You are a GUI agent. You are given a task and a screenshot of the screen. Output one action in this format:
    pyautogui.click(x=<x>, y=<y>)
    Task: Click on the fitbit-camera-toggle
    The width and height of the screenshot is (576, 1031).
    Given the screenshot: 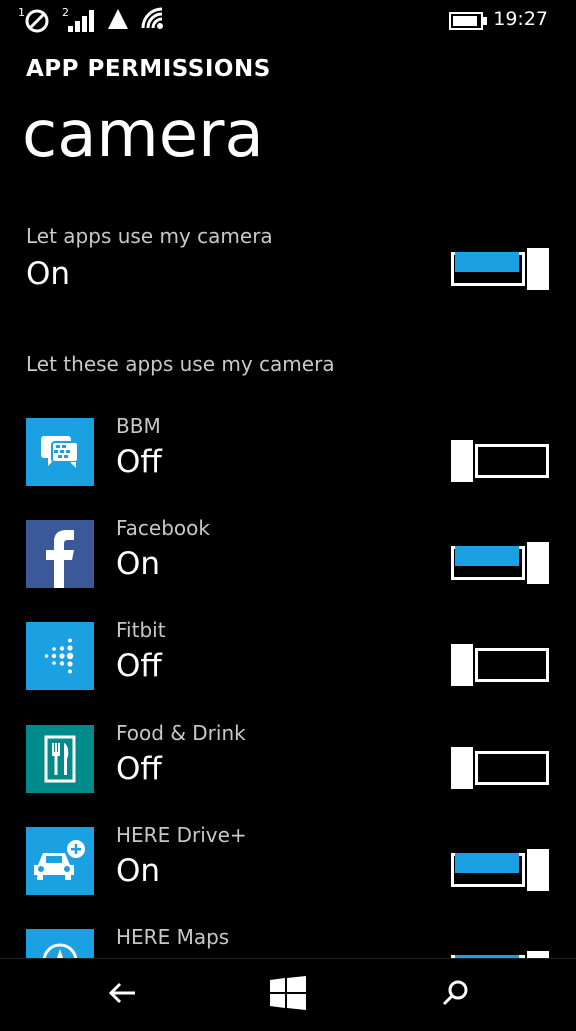 What is the action you would take?
    pyautogui.click(x=500, y=665)
    